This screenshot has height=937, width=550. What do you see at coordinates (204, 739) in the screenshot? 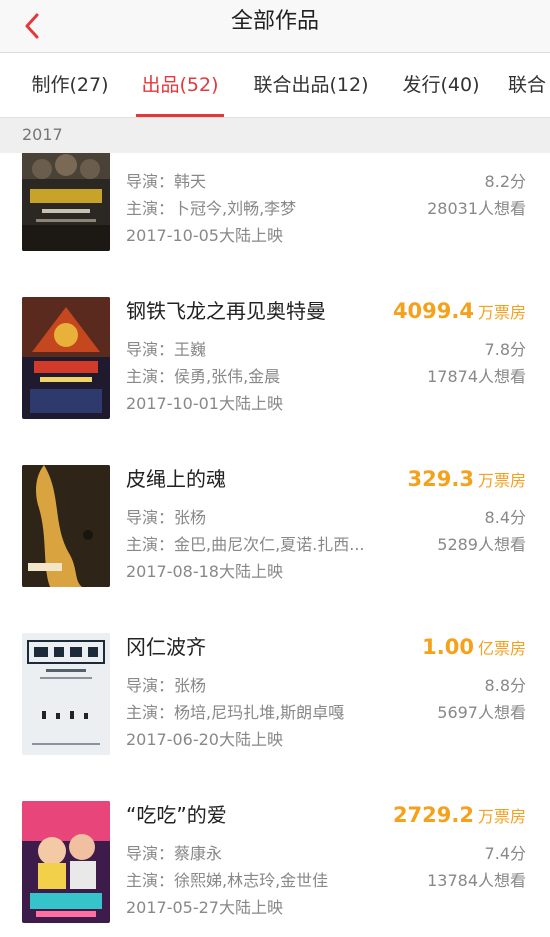
I see `release-date-text: 2017-06-20大陆上映` at bounding box center [204, 739].